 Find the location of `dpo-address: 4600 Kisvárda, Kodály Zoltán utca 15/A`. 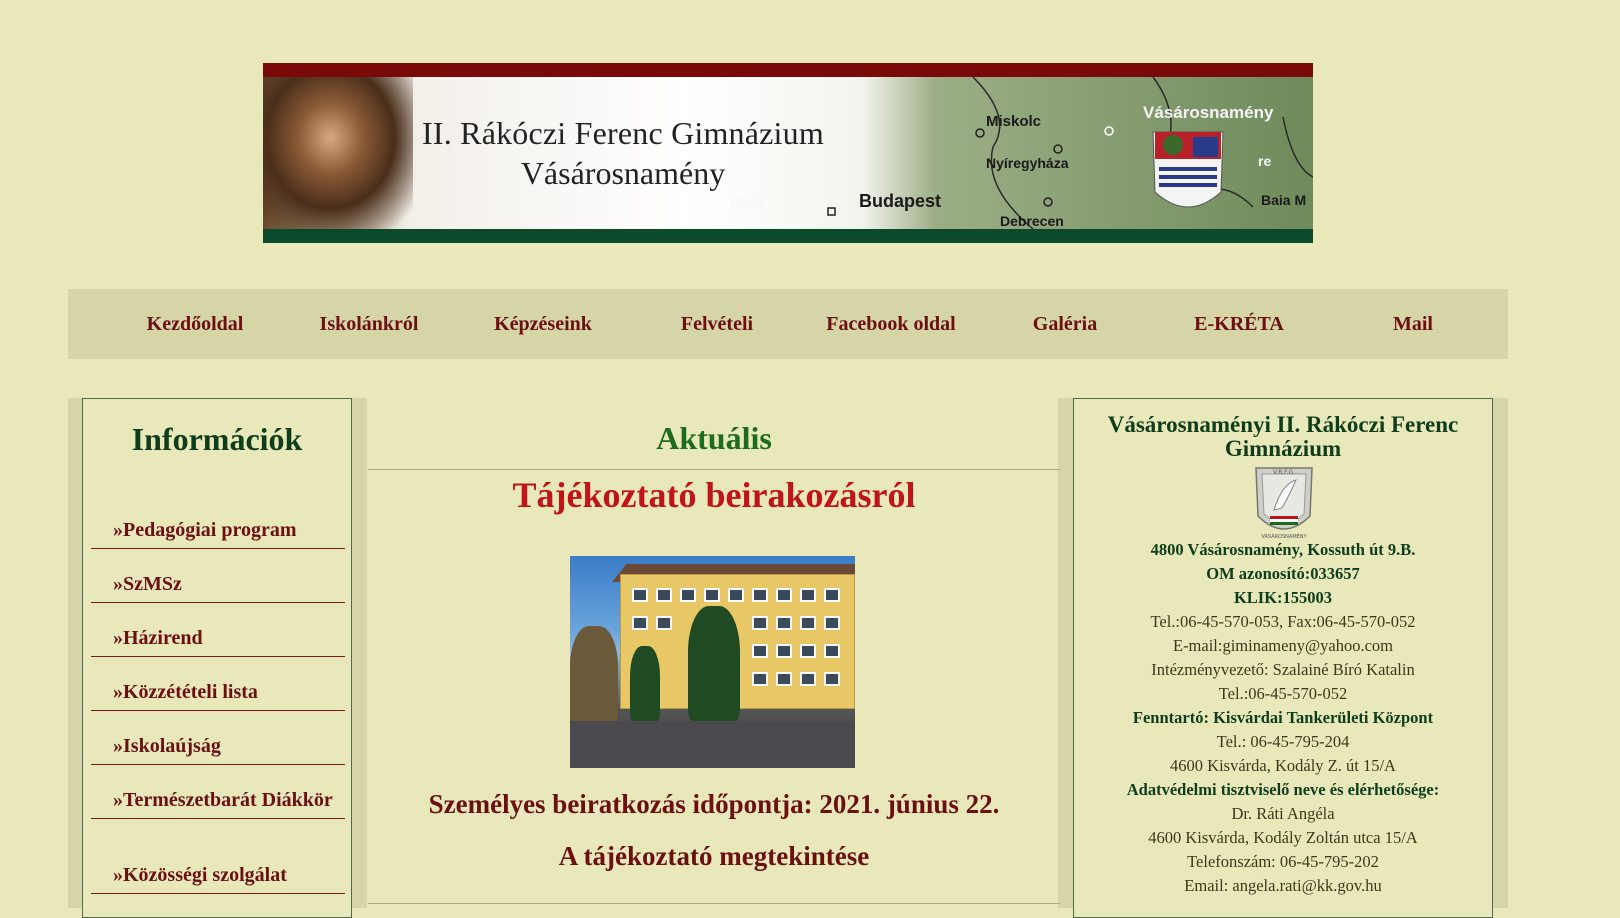

dpo-address: 4600 Kisvárda, Kodály Zoltán utca 15/A is located at coordinates (1283, 837).